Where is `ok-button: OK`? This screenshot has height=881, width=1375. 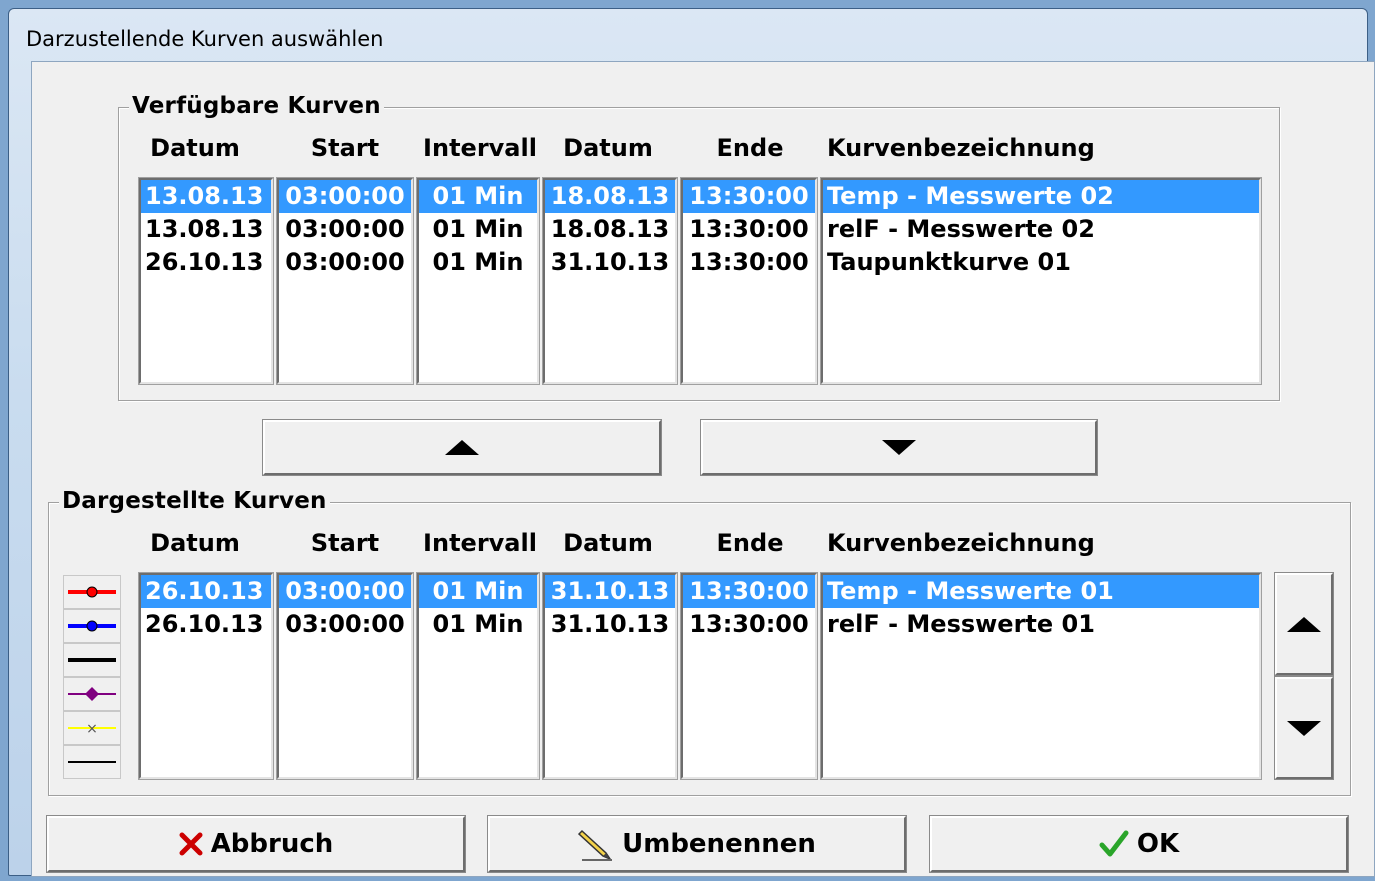 ok-button: OK is located at coordinates (1139, 844).